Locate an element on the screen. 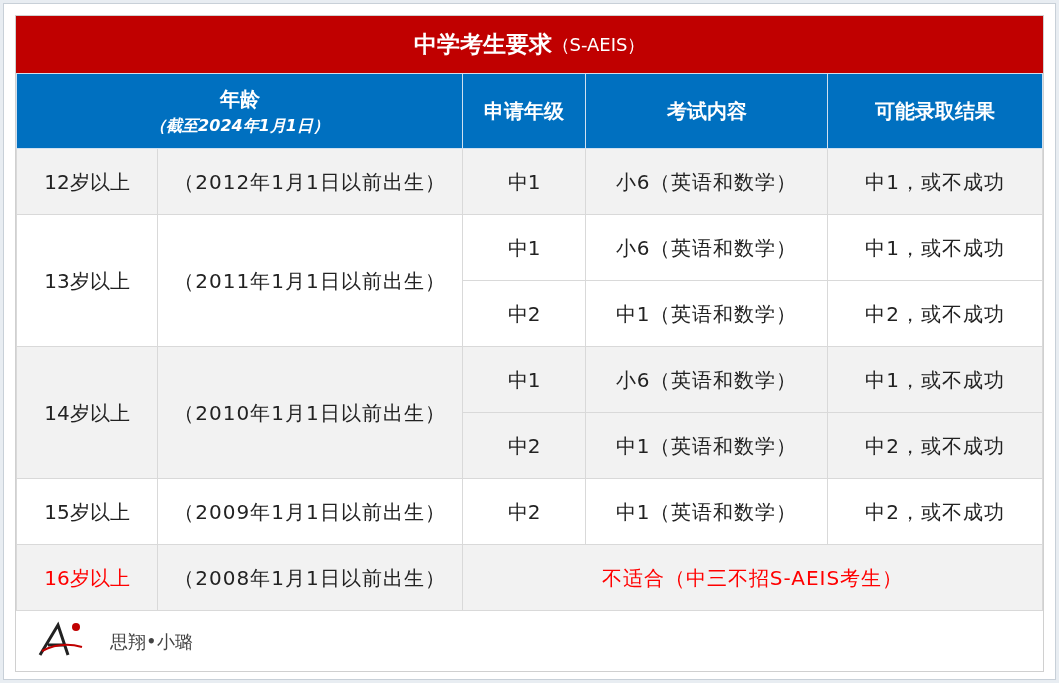 The image size is (1059, 683). note-cell: 不适合（中三不招S-AEIS考生） is located at coordinates (752, 577).